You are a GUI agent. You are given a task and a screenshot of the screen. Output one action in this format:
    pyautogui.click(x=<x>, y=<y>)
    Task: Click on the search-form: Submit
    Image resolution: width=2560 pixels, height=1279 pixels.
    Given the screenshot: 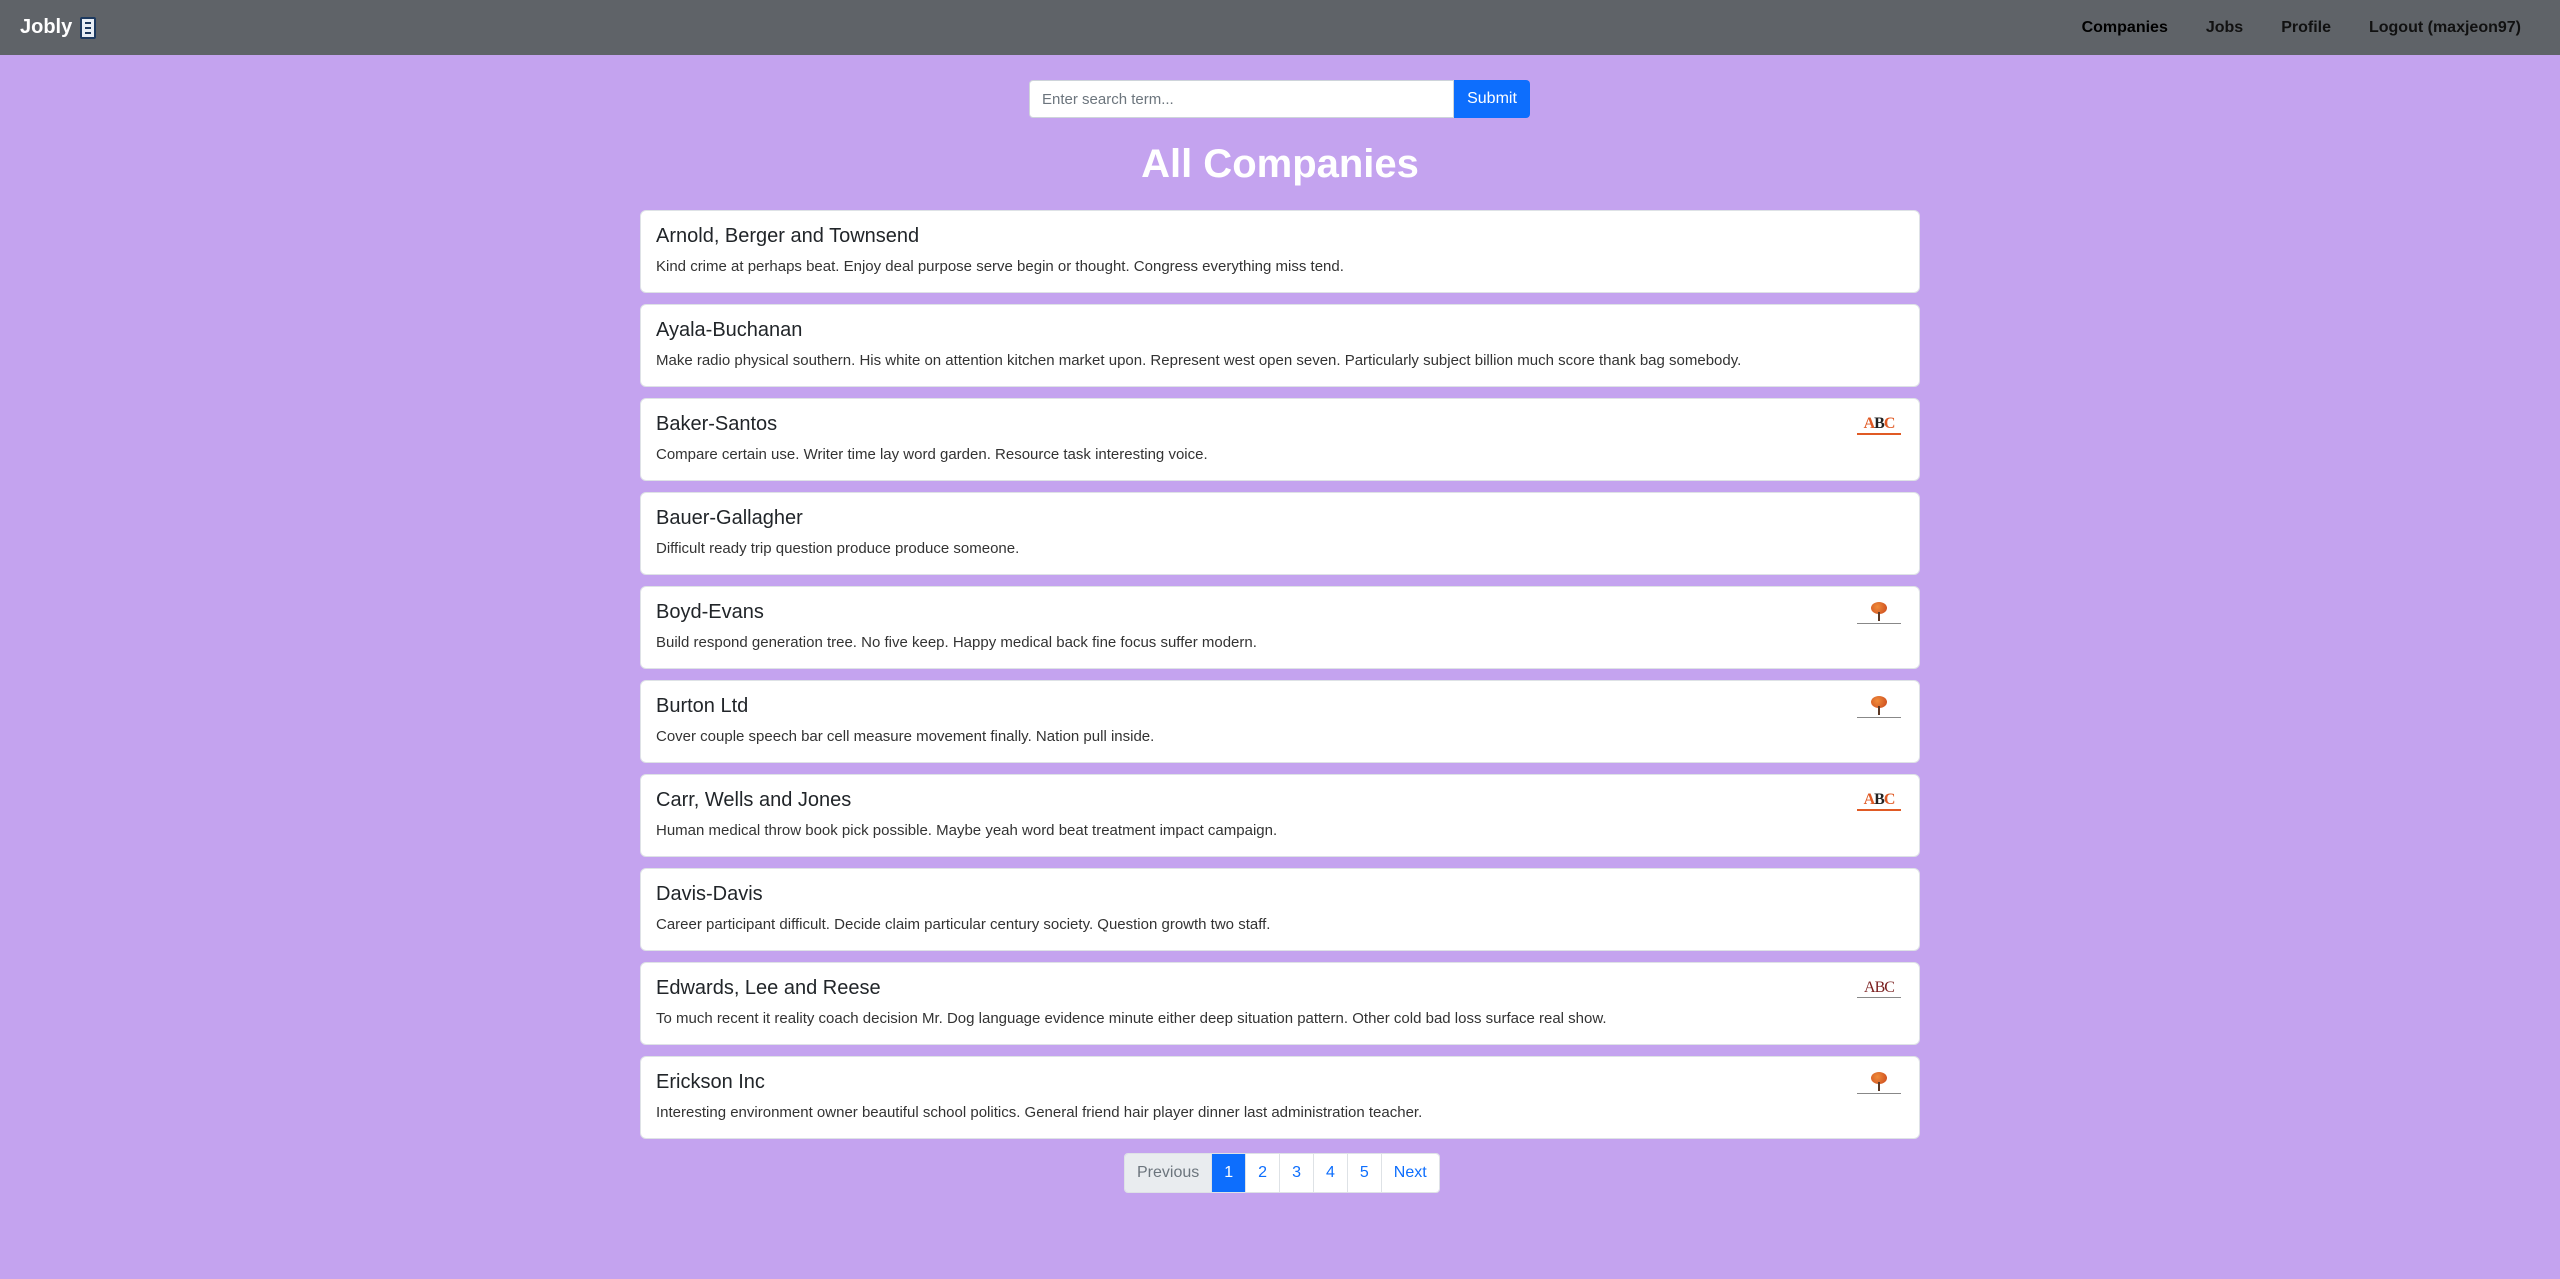 What is the action you would take?
    pyautogui.click(x=1279, y=99)
    